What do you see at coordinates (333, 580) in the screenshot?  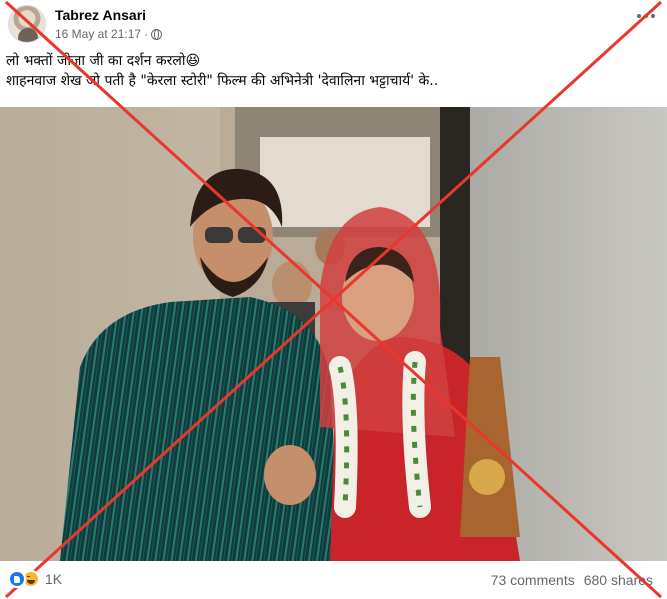 I see `post-footer: 1K 73 comments 680 shares` at bounding box center [333, 580].